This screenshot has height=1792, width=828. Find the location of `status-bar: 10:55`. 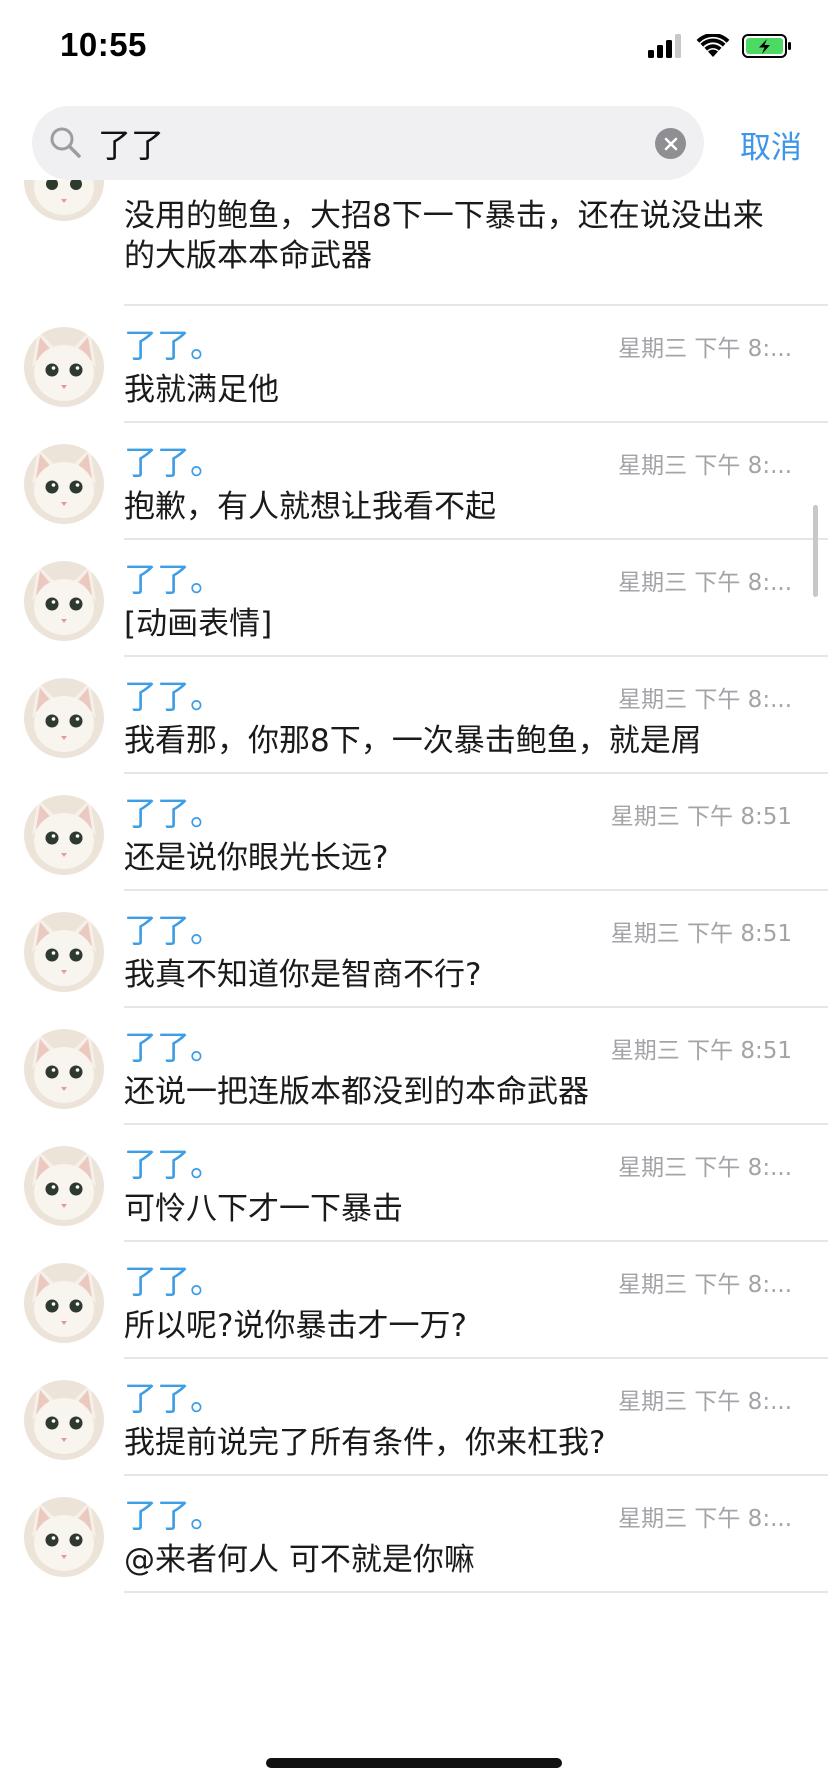

status-bar: 10:55 is located at coordinates (414, 48).